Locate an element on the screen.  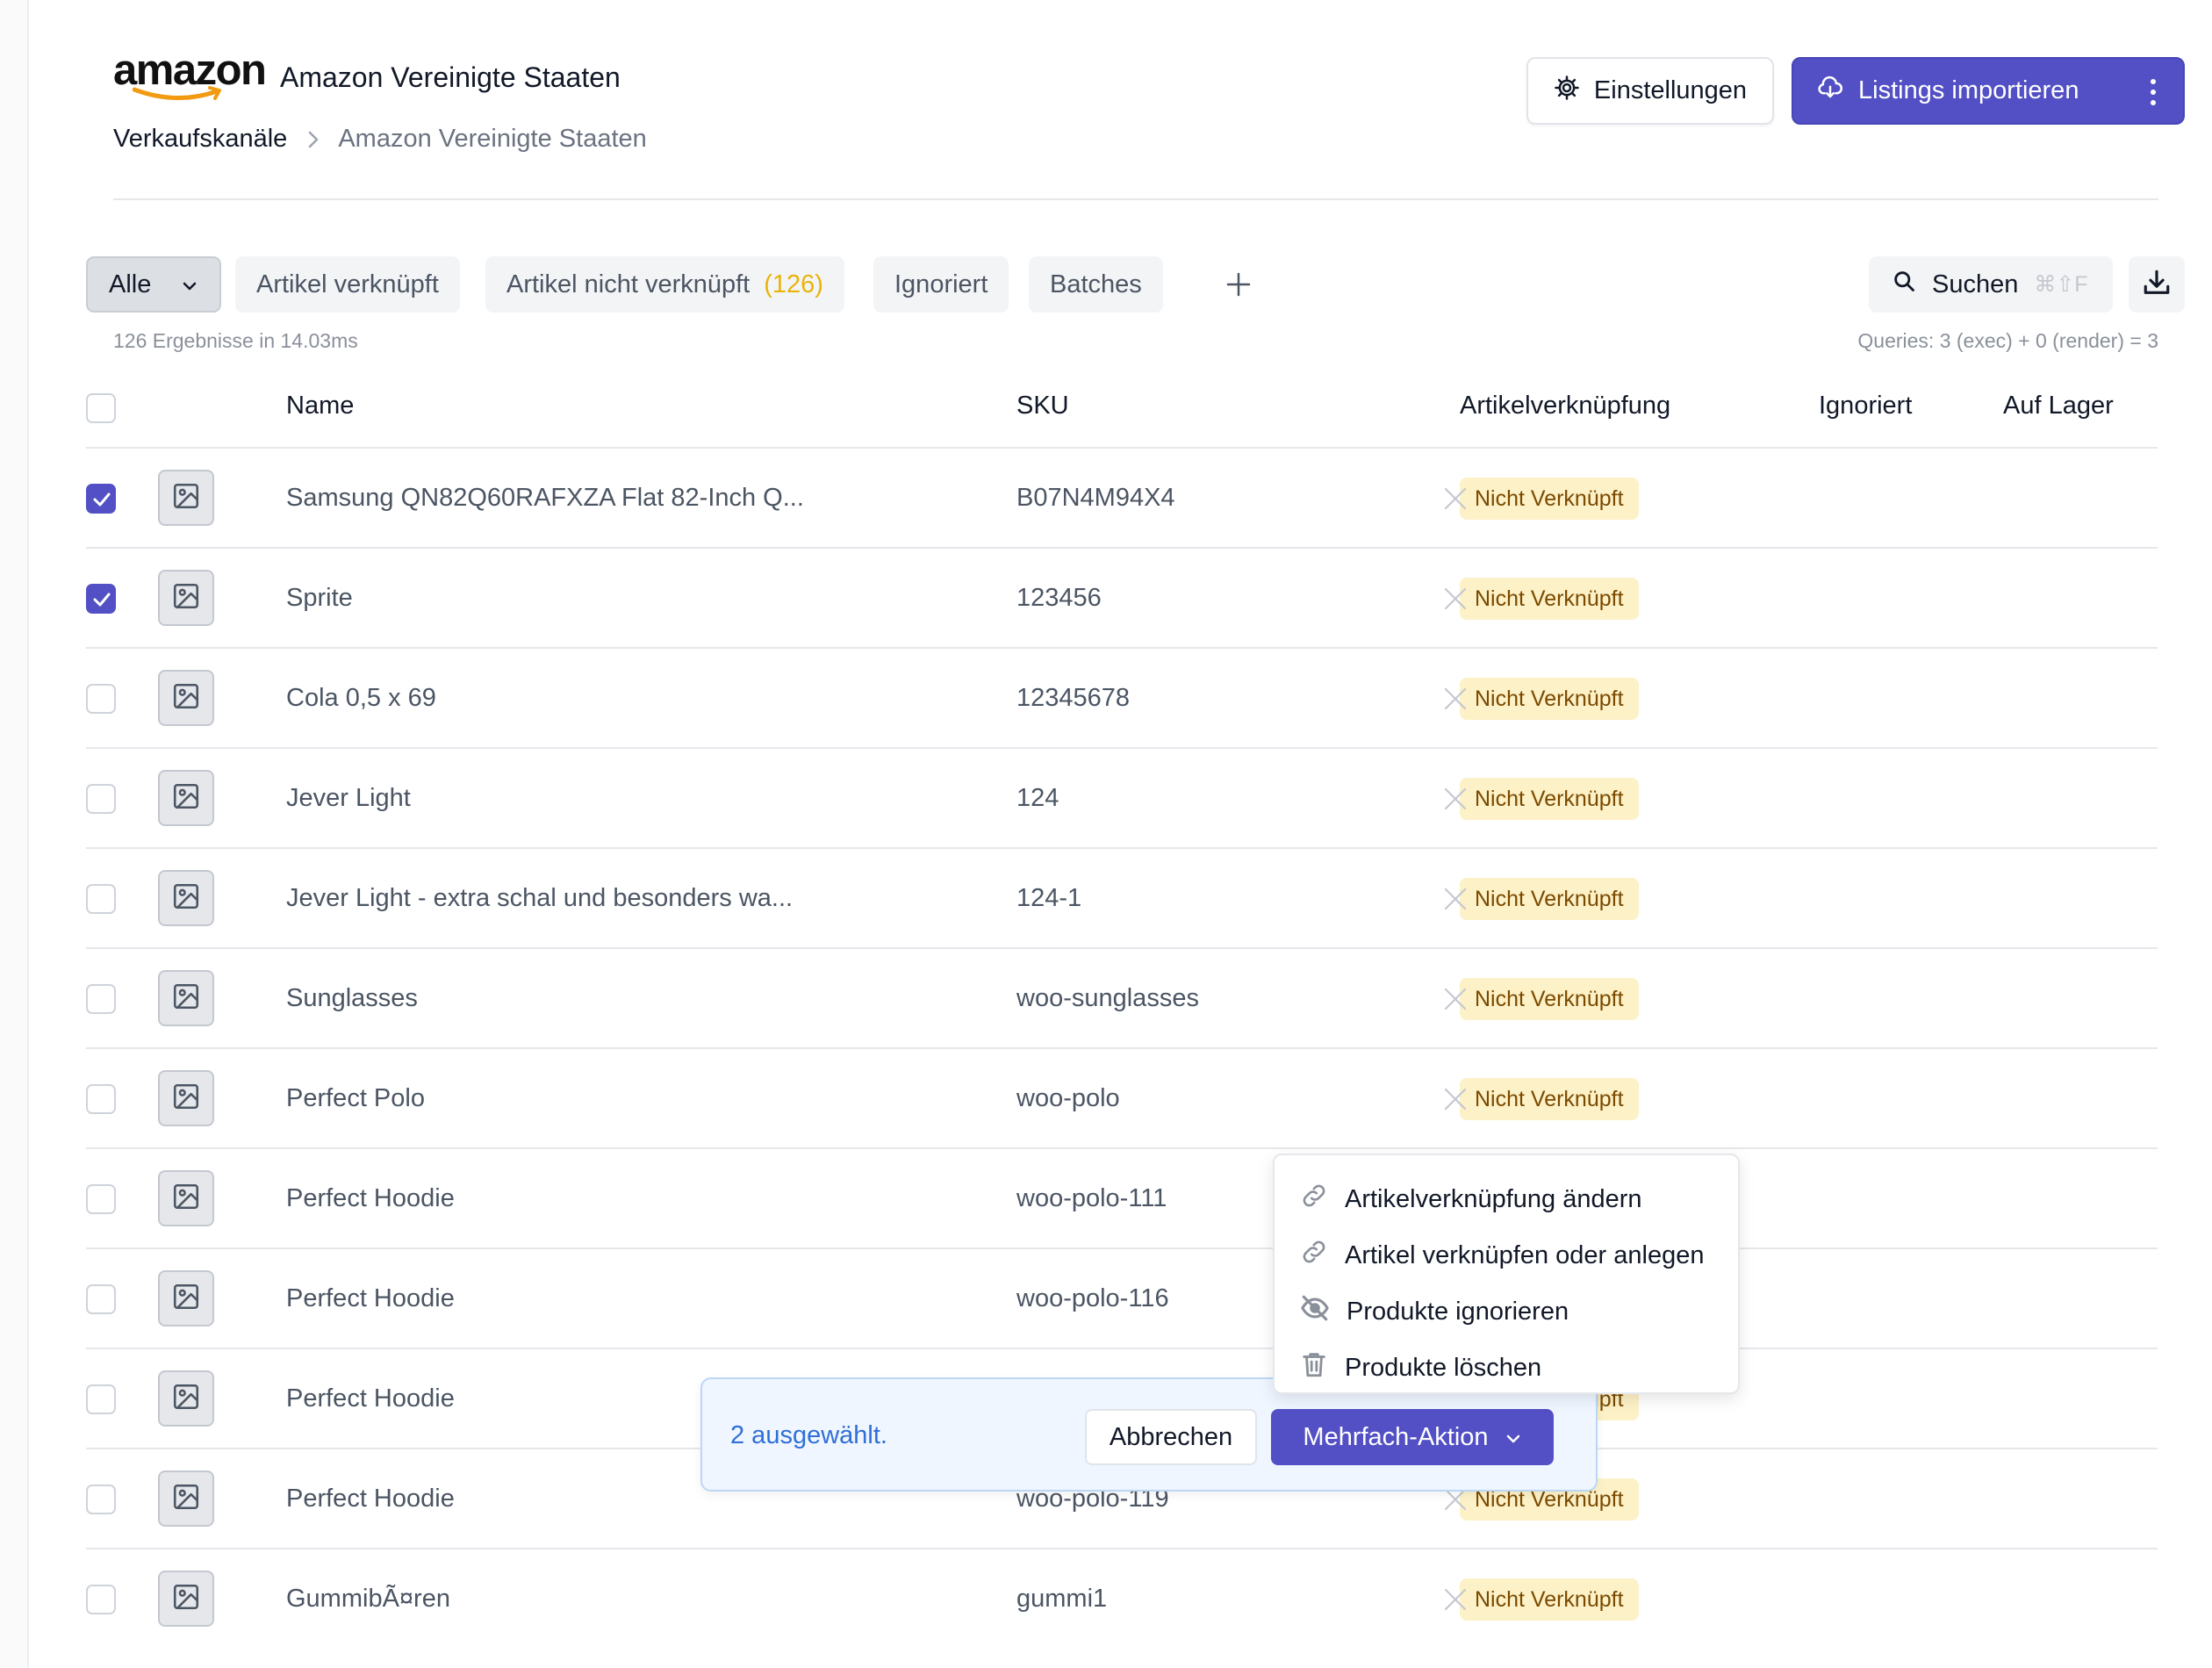
tab-all: Alle is located at coordinates (153, 284).